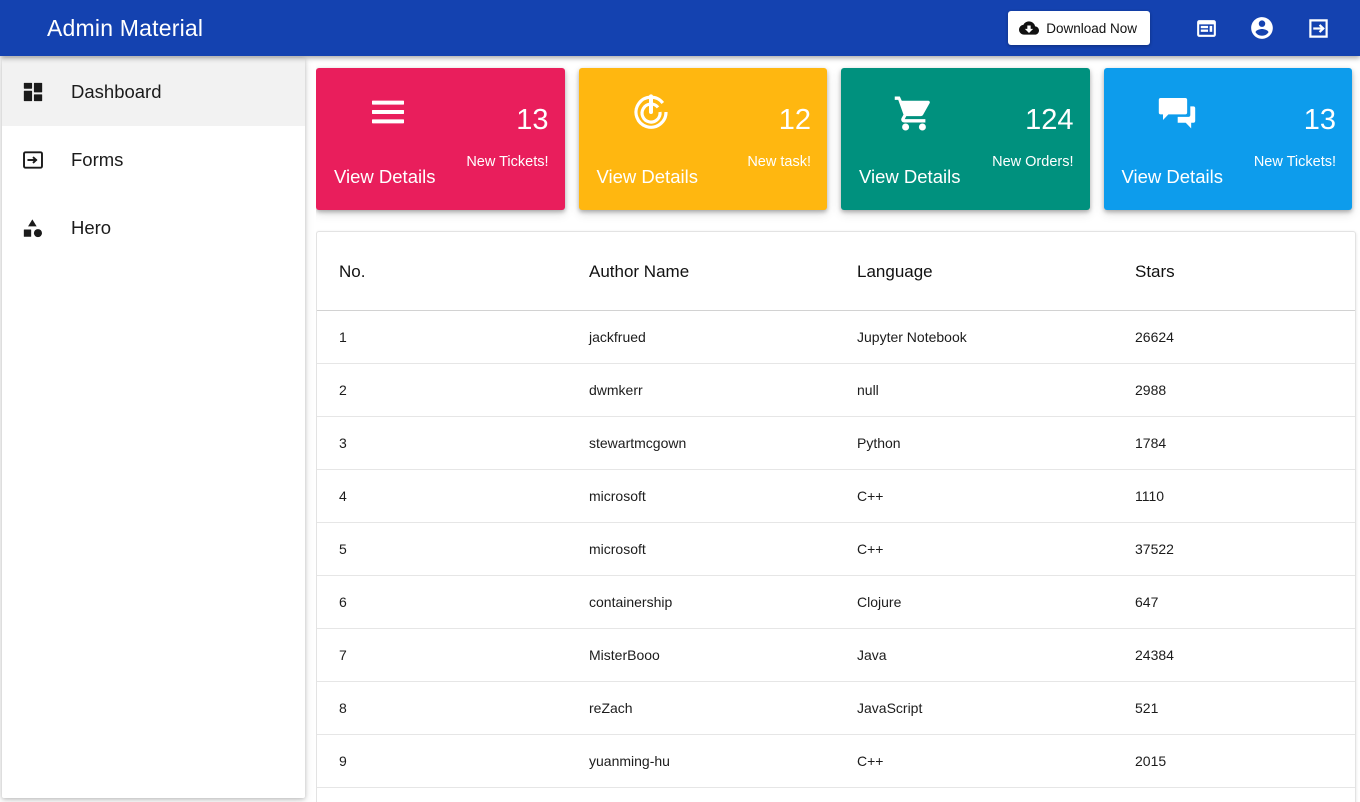 This screenshot has height=802, width=1360. What do you see at coordinates (1245, 794) in the screenshot?
I see `cell-stars: 2274` at bounding box center [1245, 794].